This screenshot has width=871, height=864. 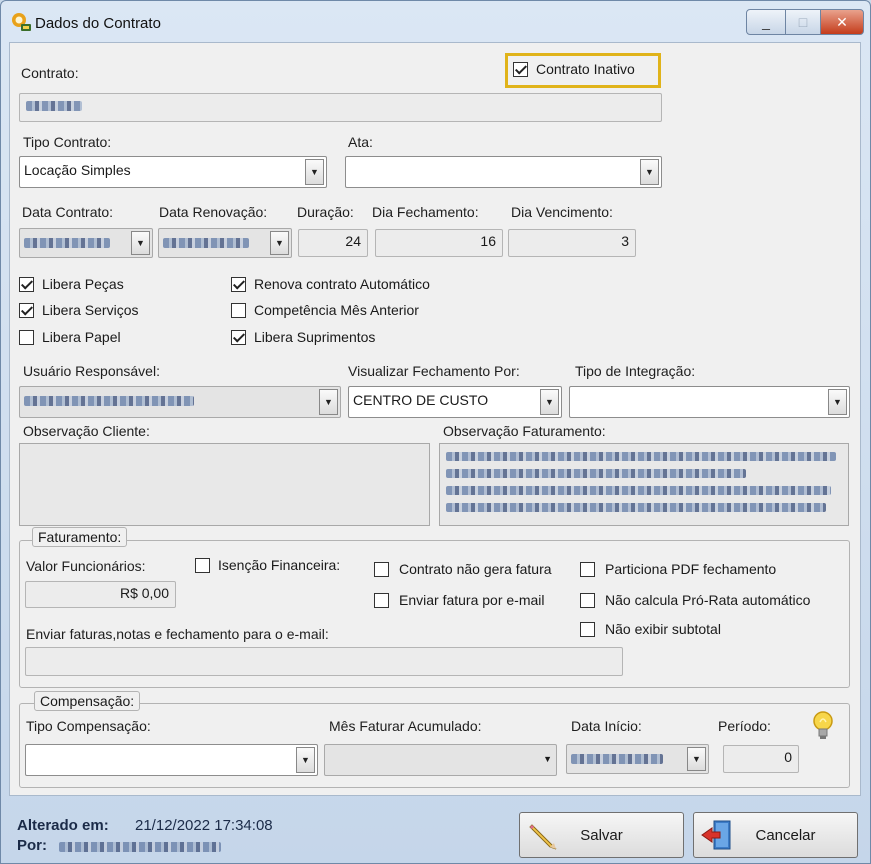 What do you see at coordinates (503, 172) in the screenshot?
I see `ata-select: ▼` at bounding box center [503, 172].